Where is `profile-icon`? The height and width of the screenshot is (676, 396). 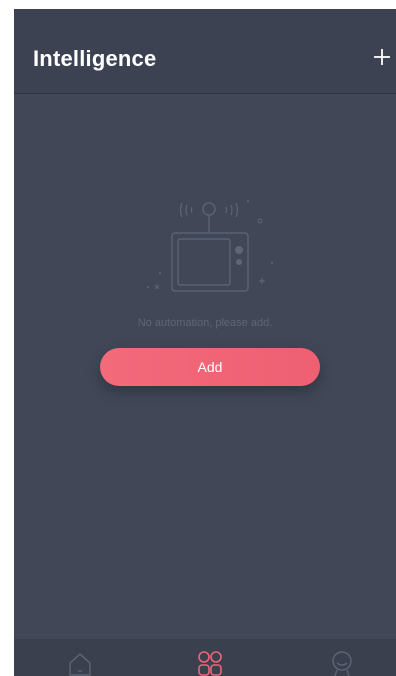 profile-icon is located at coordinates (342, 662).